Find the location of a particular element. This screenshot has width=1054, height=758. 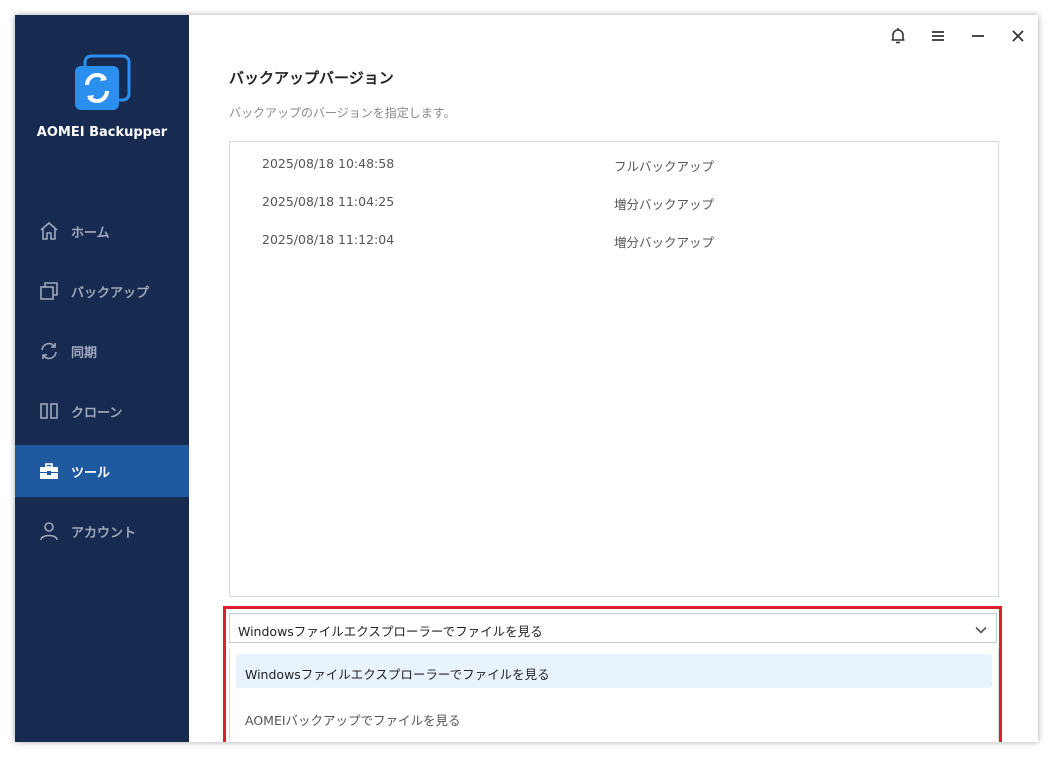

sidebar-nav: ホーム バックアップ 同期 クローン ツール アカウント is located at coordinates (102, 385).